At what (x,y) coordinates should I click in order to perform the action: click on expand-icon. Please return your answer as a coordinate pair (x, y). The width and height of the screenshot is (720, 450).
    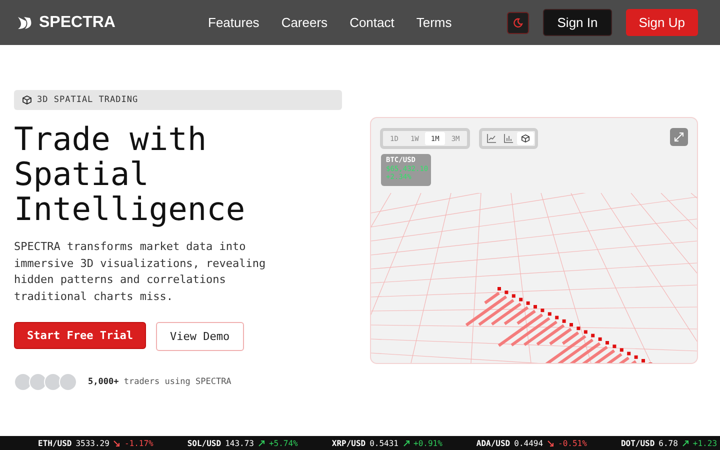
    Looking at the image, I should click on (679, 137).